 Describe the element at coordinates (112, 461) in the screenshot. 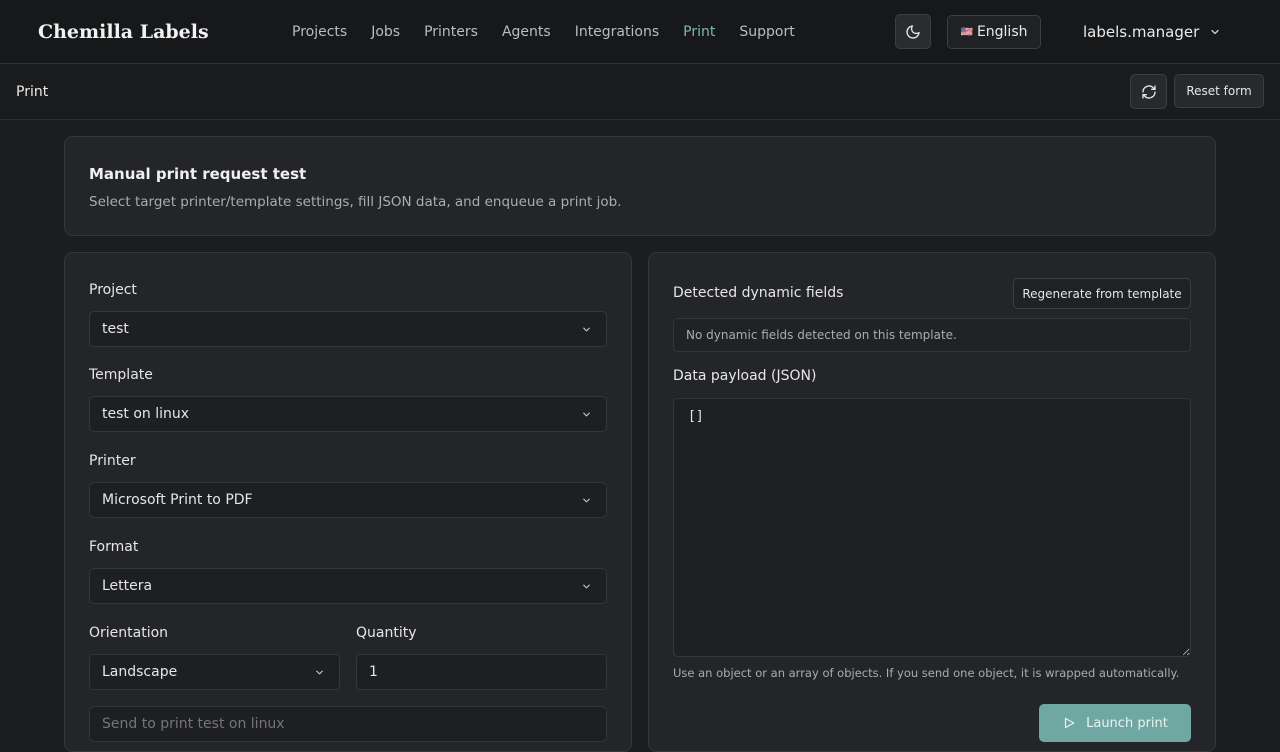

I see `printer-label: Printer` at that location.